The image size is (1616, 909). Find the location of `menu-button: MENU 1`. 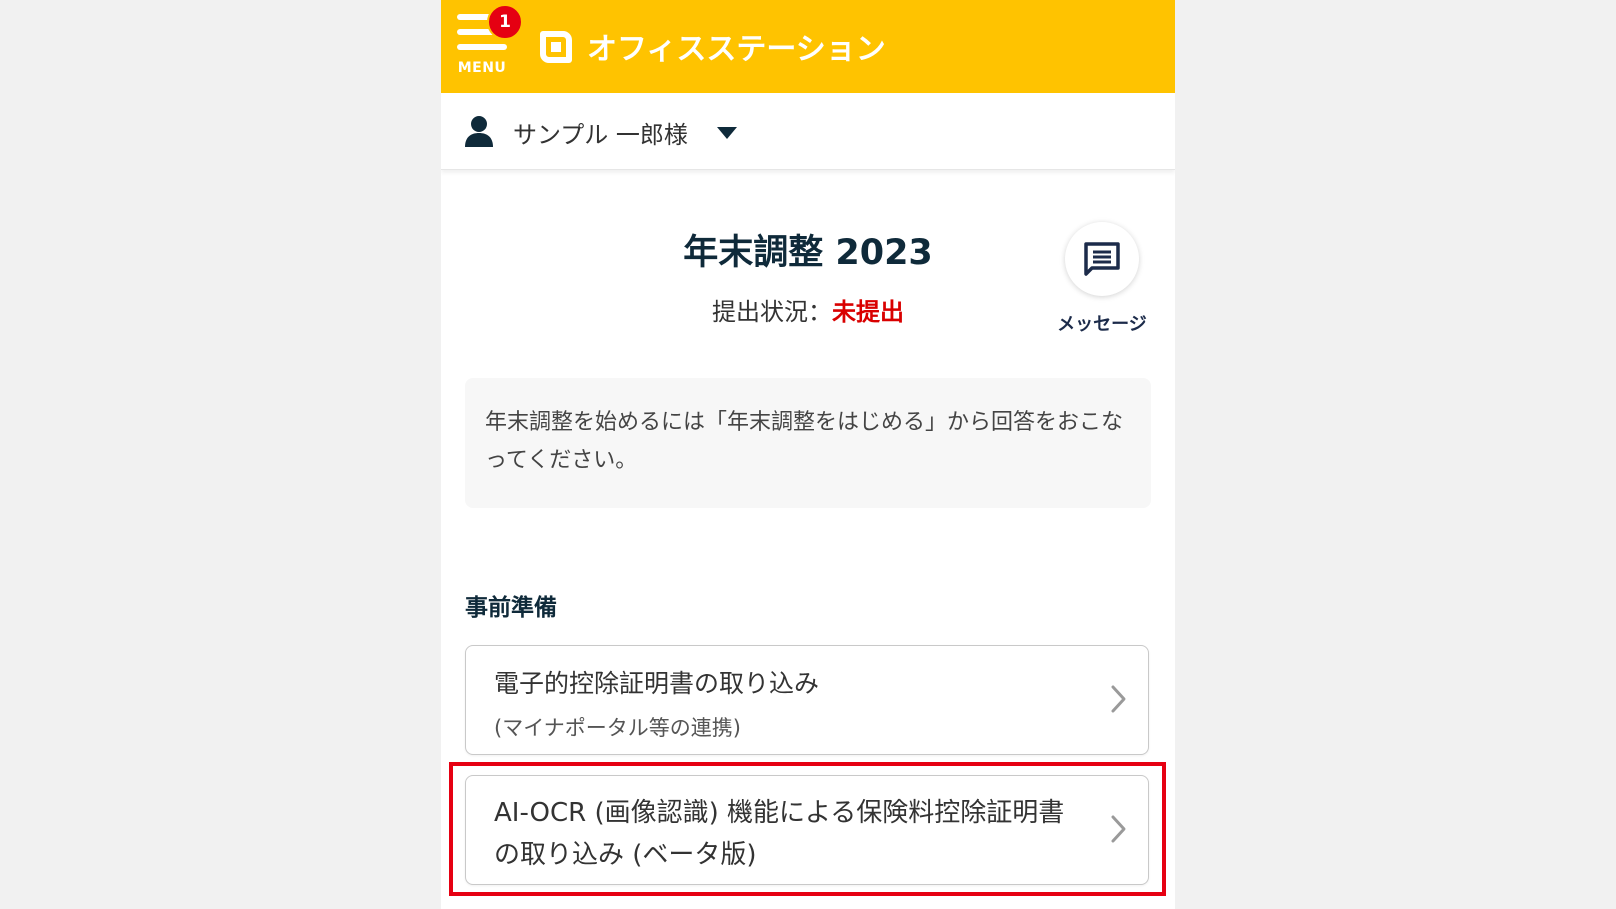

menu-button: MENU 1 is located at coordinates (489, 42).